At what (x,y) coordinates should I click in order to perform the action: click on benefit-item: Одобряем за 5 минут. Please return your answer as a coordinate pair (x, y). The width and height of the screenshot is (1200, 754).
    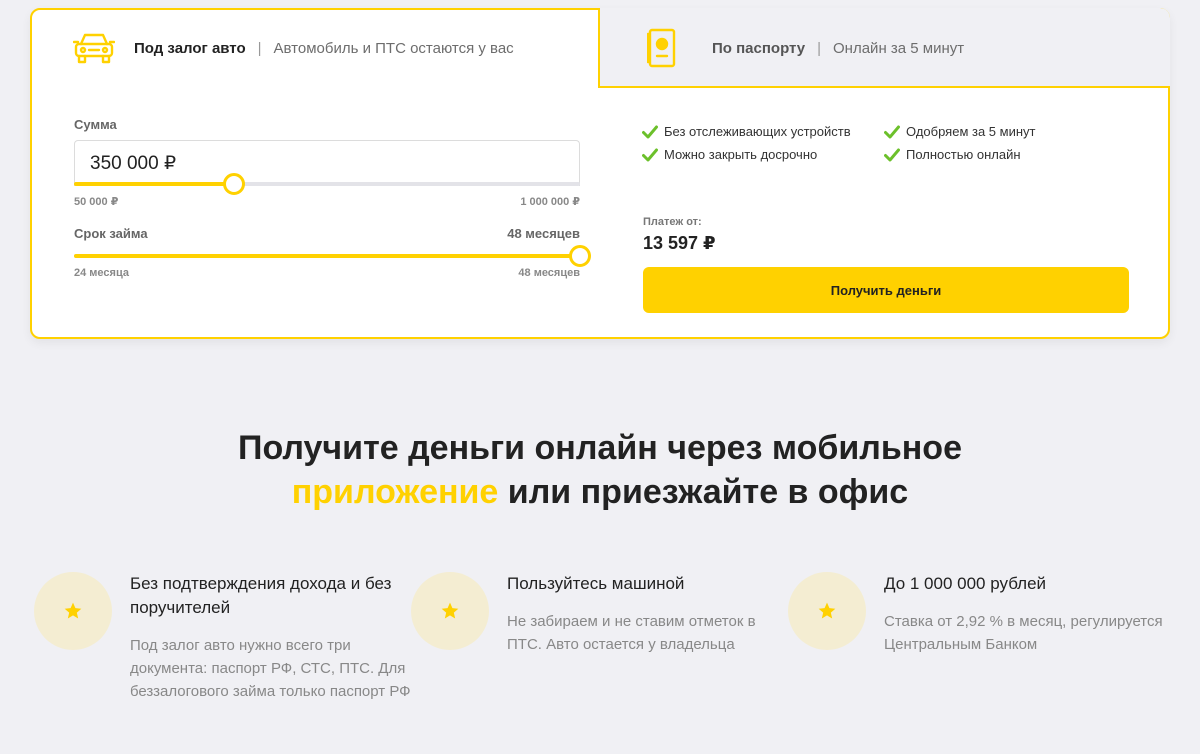
    Looking at the image, I should click on (1005, 131).